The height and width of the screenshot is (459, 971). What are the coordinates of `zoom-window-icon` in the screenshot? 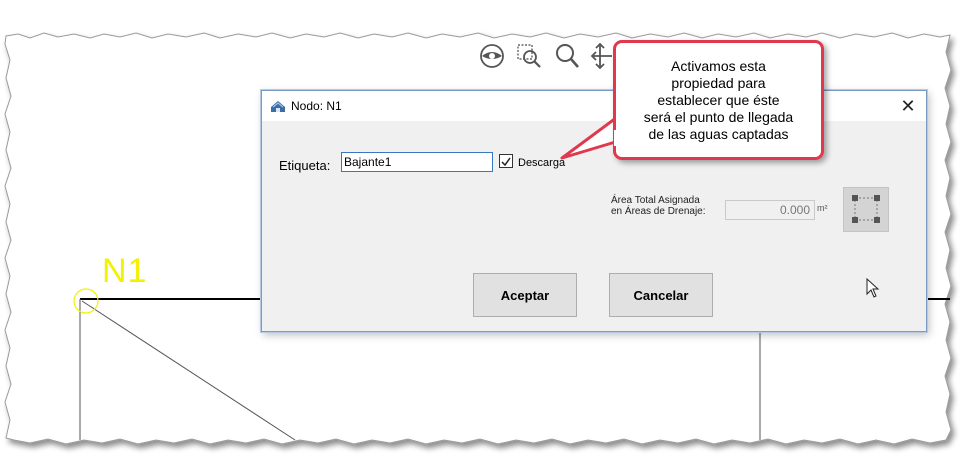 It's located at (529, 56).